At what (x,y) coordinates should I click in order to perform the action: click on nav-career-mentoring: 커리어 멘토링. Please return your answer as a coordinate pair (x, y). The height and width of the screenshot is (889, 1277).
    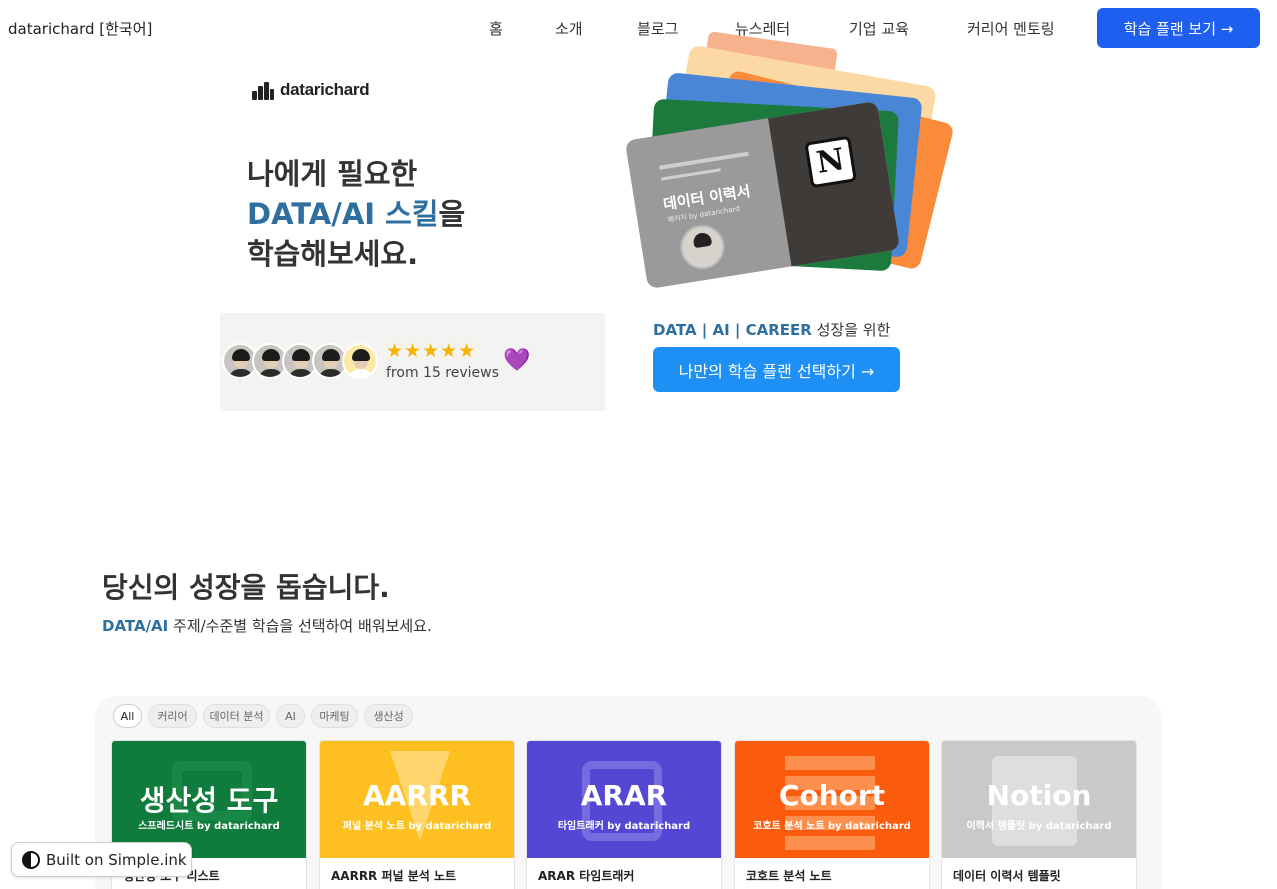
    Looking at the image, I should click on (1011, 28).